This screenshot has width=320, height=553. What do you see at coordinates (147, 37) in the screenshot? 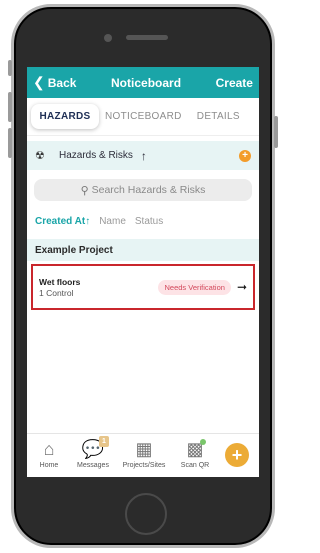
I see `earpiece-speaker` at bounding box center [147, 37].